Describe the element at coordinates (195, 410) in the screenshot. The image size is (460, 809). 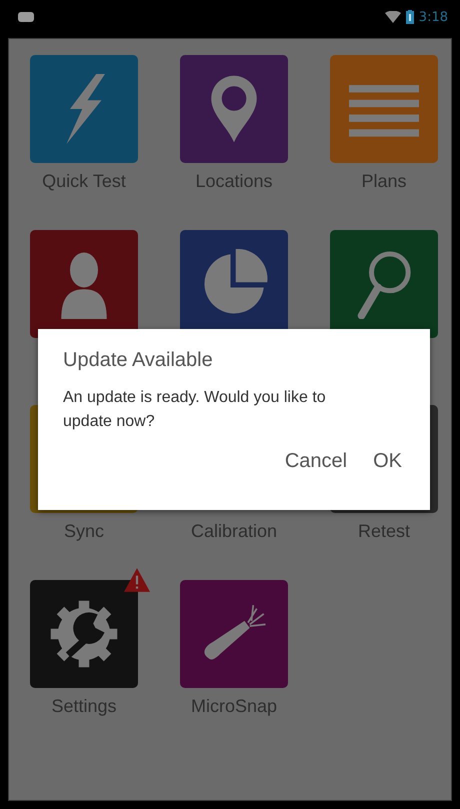
I see `dialog-message: An update is ready. Would you like to update now?` at that location.